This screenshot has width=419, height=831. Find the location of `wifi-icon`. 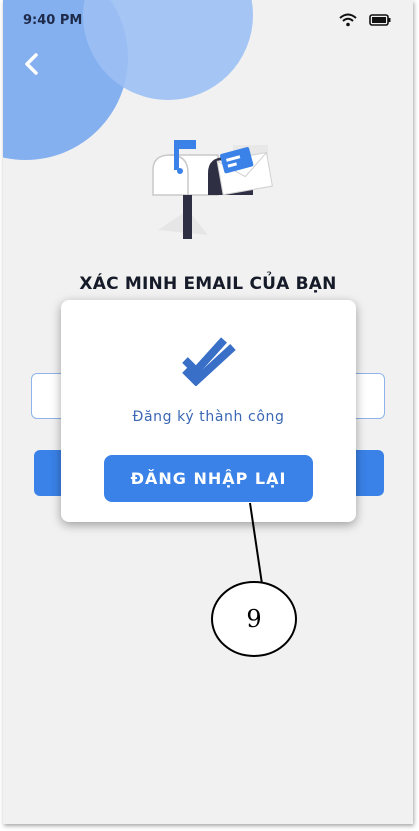

wifi-icon is located at coordinates (348, 20).